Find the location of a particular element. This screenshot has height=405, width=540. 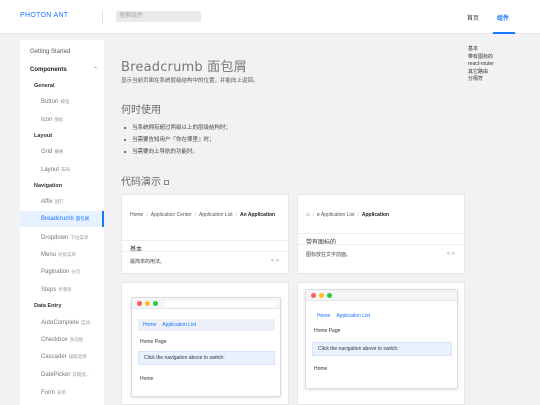

page-subtitle: 显示当前页面在系统层级结构中的位置，并能向上返回。 is located at coordinates (190, 81).